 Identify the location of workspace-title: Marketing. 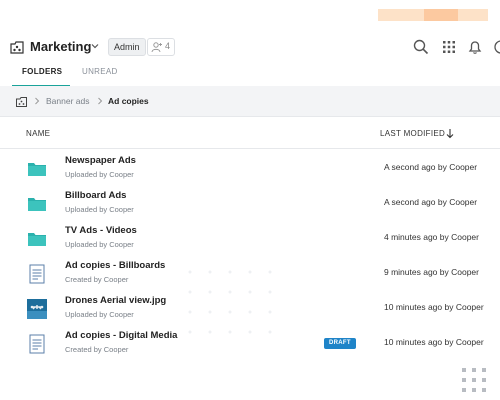
(60, 46).